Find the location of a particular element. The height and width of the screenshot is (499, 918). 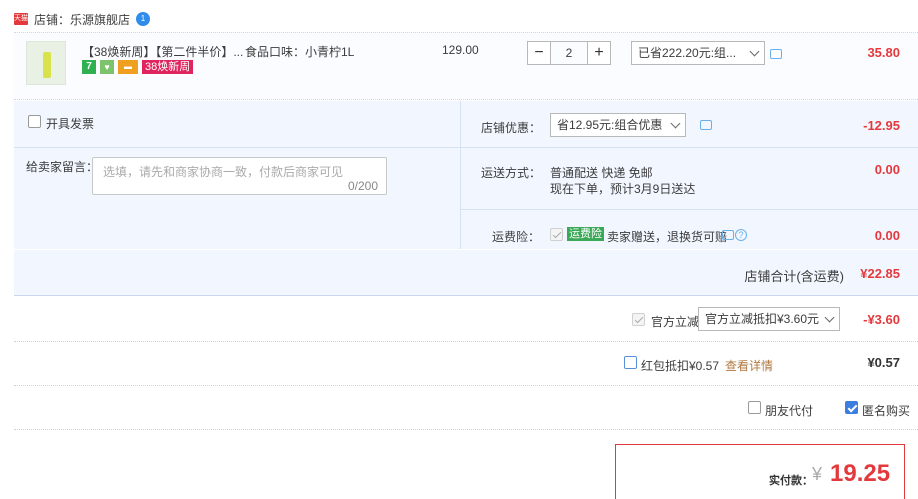

payment-label: 实付款： is located at coordinates (791, 481).